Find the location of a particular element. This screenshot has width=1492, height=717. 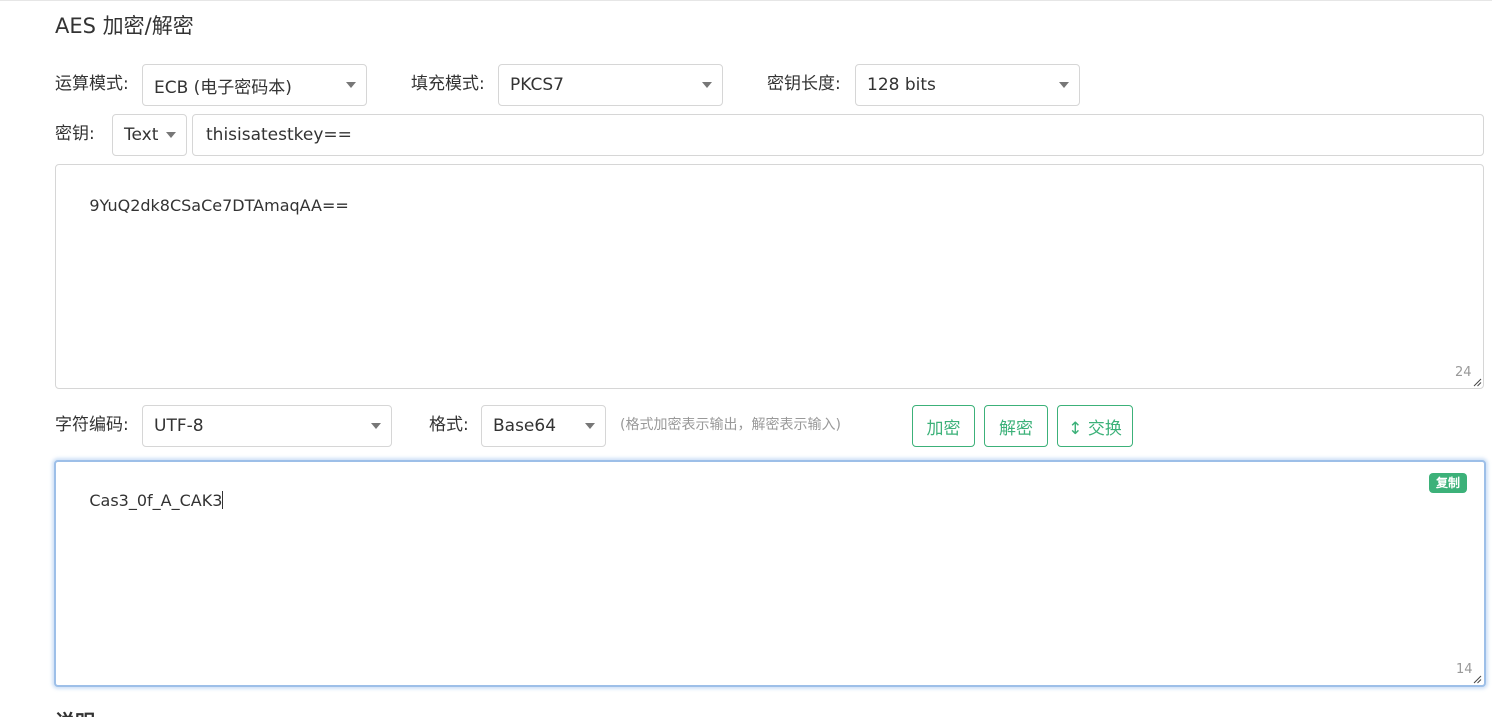

charset-select-value: UTF-8 is located at coordinates (179, 426).